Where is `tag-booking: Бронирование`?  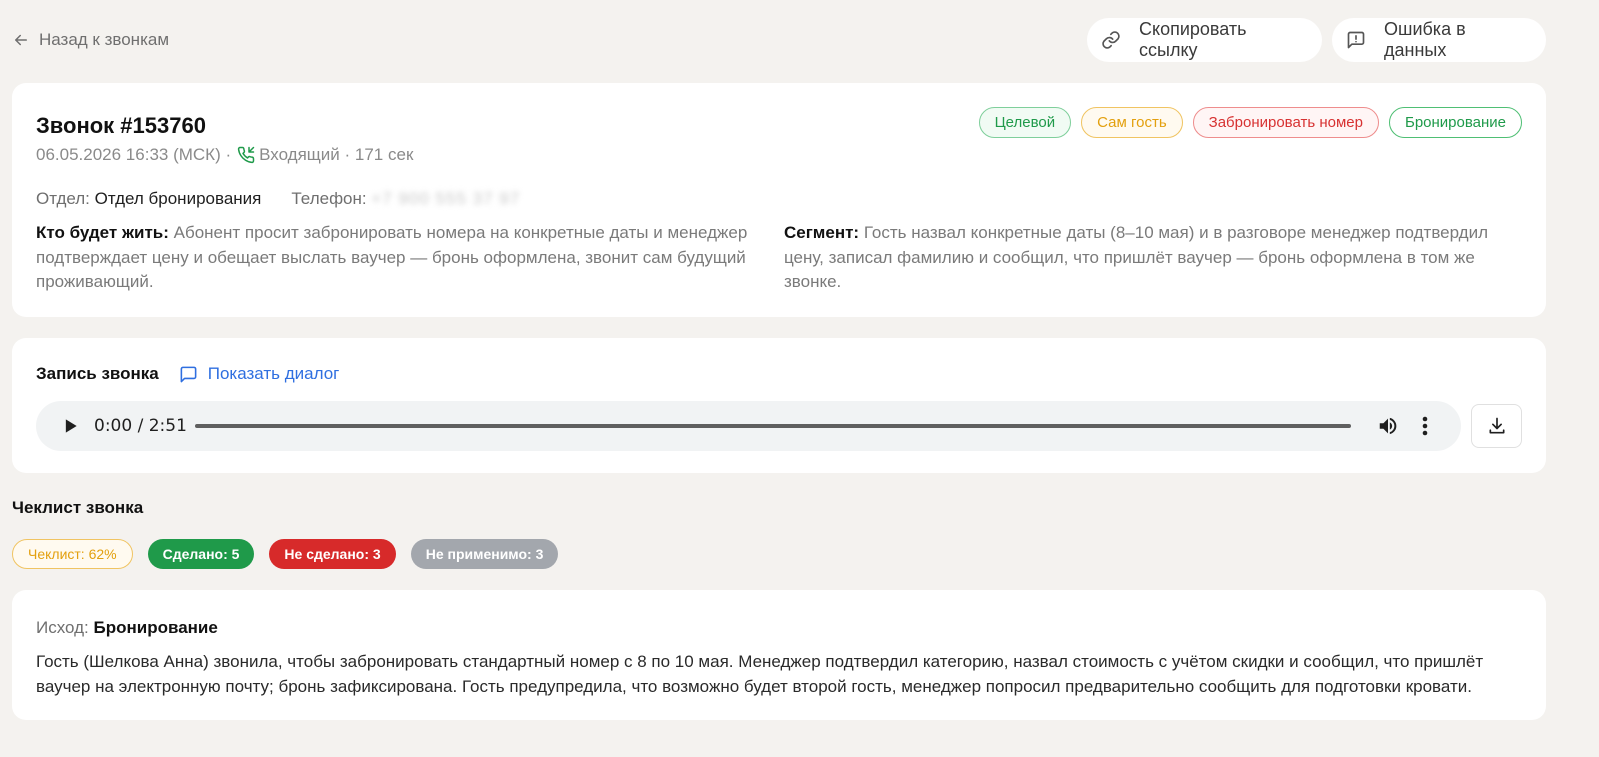
tag-booking: Бронирование is located at coordinates (1455, 122).